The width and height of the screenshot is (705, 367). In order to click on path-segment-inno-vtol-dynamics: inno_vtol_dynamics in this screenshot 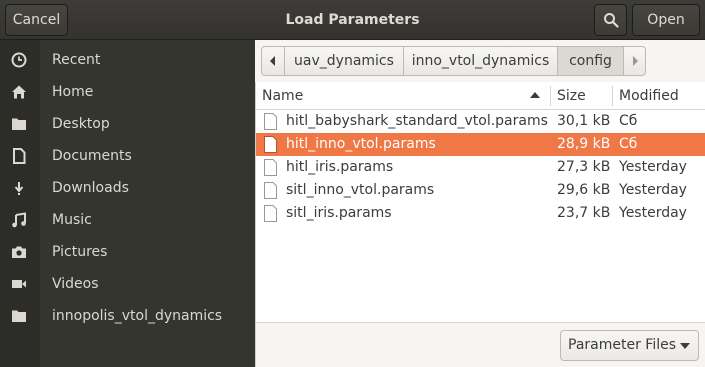, I will do `click(480, 61)`.